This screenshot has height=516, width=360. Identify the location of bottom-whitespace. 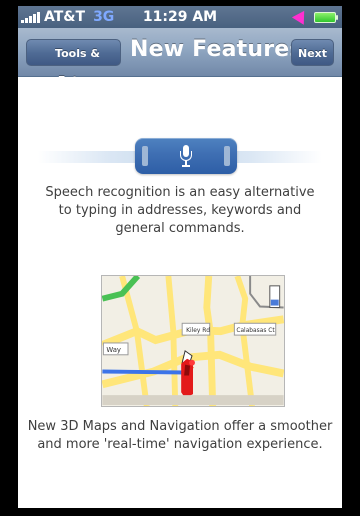
(180, 485).